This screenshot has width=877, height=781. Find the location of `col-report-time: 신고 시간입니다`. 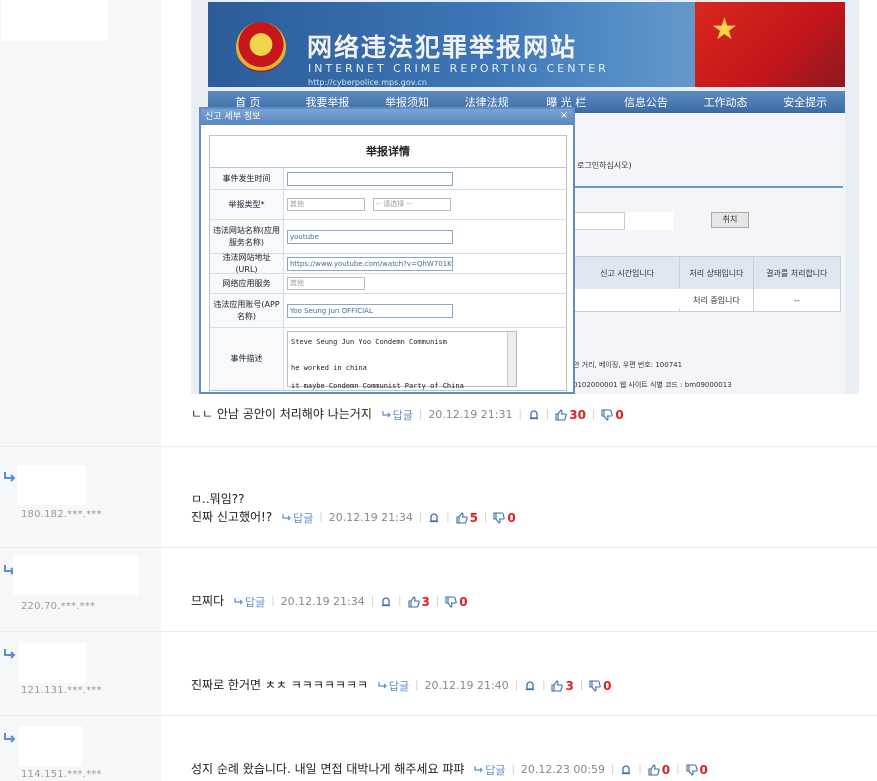

col-report-time: 신고 시간입니다 is located at coordinates (628, 273).